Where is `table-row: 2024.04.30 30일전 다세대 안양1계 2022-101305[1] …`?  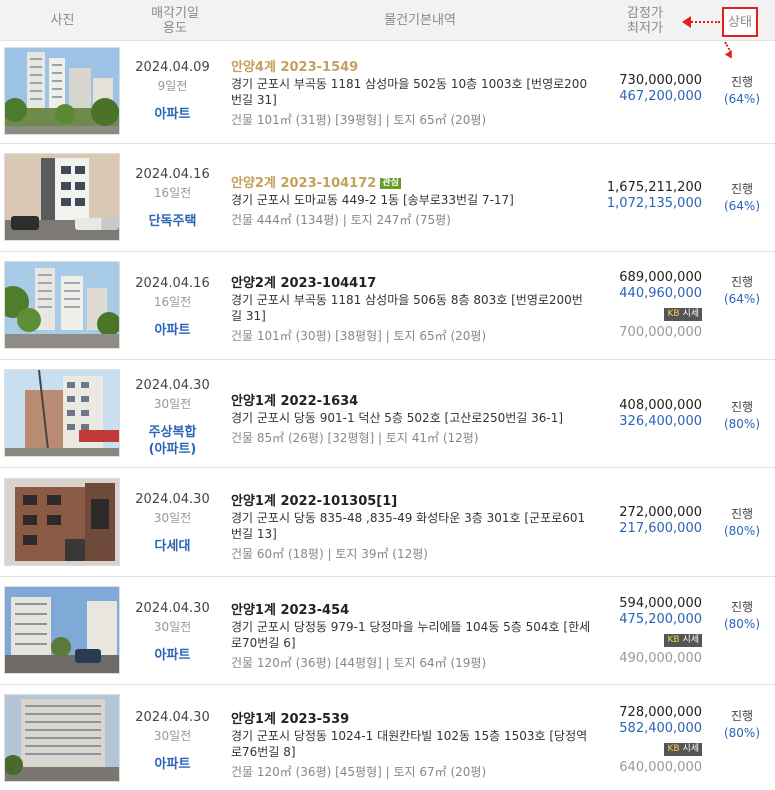
table-row: 2024.04.30 30일전 다세대 안양1계 2022-101305[1] … is located at coordinates (387, 522).